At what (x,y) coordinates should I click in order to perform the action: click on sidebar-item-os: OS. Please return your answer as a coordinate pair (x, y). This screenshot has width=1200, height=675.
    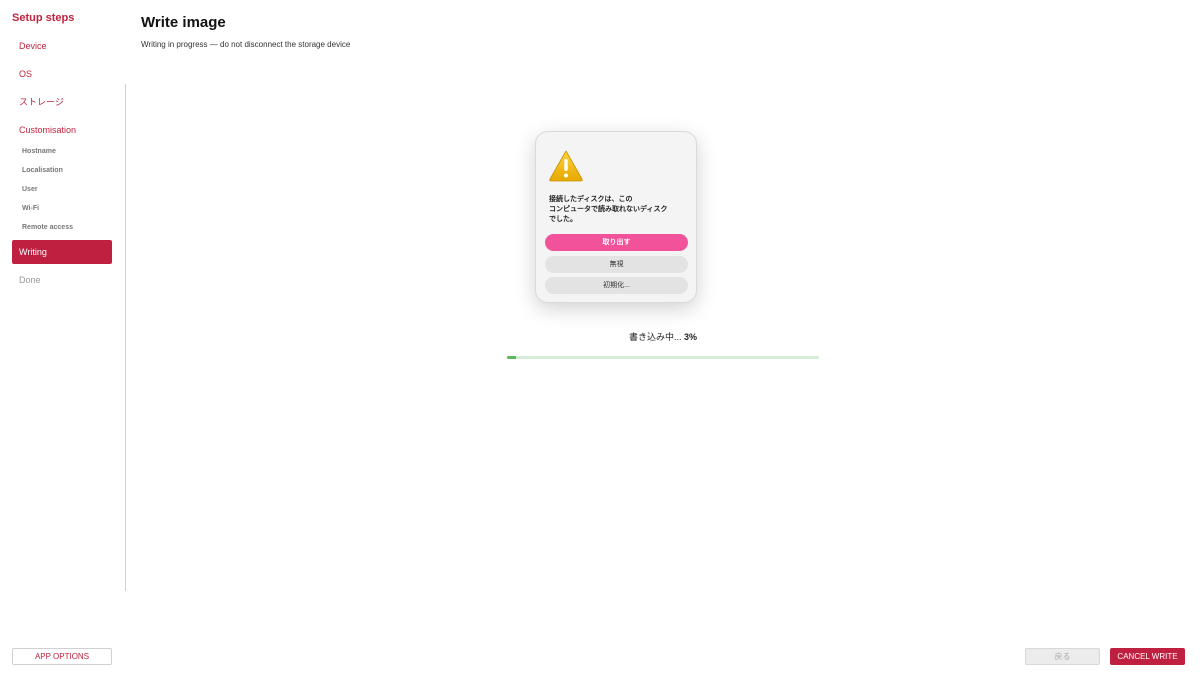
    Looking at the image, I should click on (62, 74).